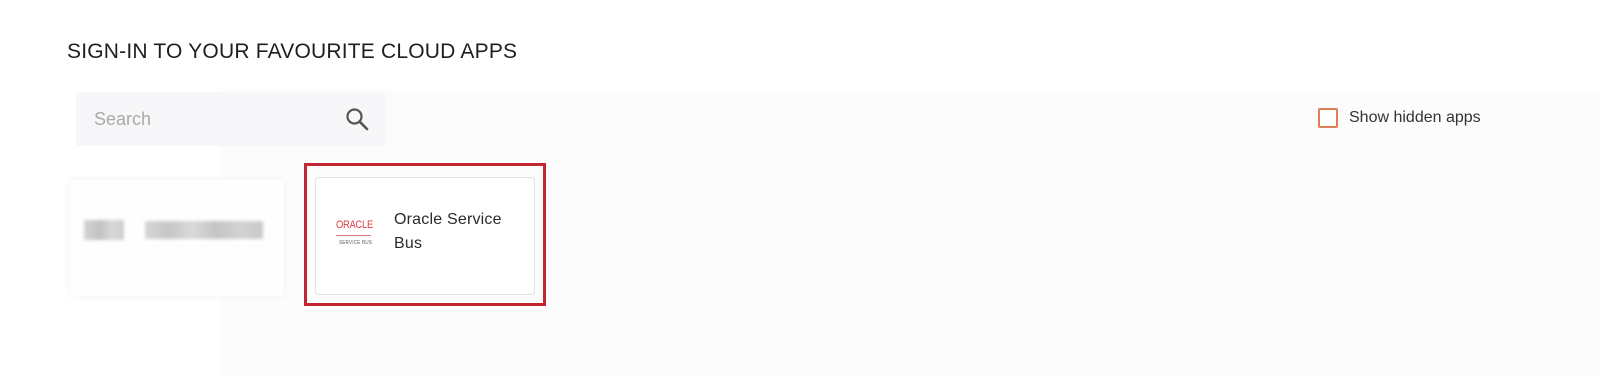 This screenshot has width=1616, height=376. I want to click on oracle-logo-divider, so click(353, 235).